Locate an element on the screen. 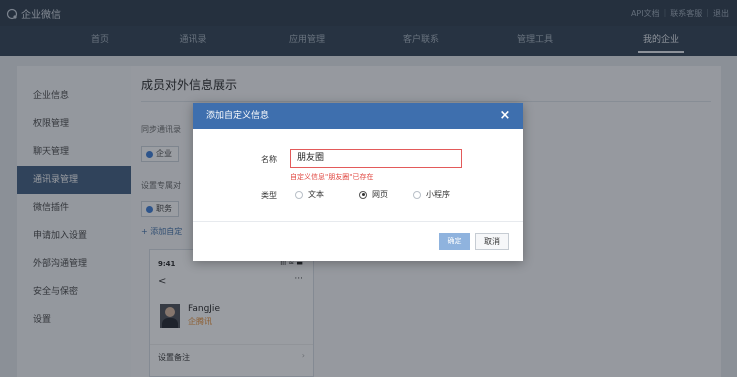  confirm-button: 确定 is located at coordinates (454, 241).